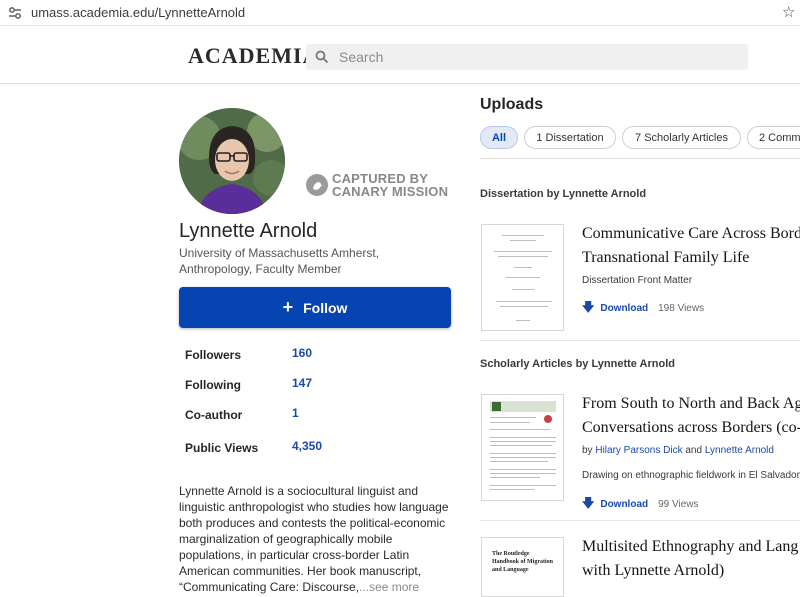  What do you see at coordinates (317, 185) in the screenshot?
I see `canary-bird-icon` at bounding box center [317, 185].